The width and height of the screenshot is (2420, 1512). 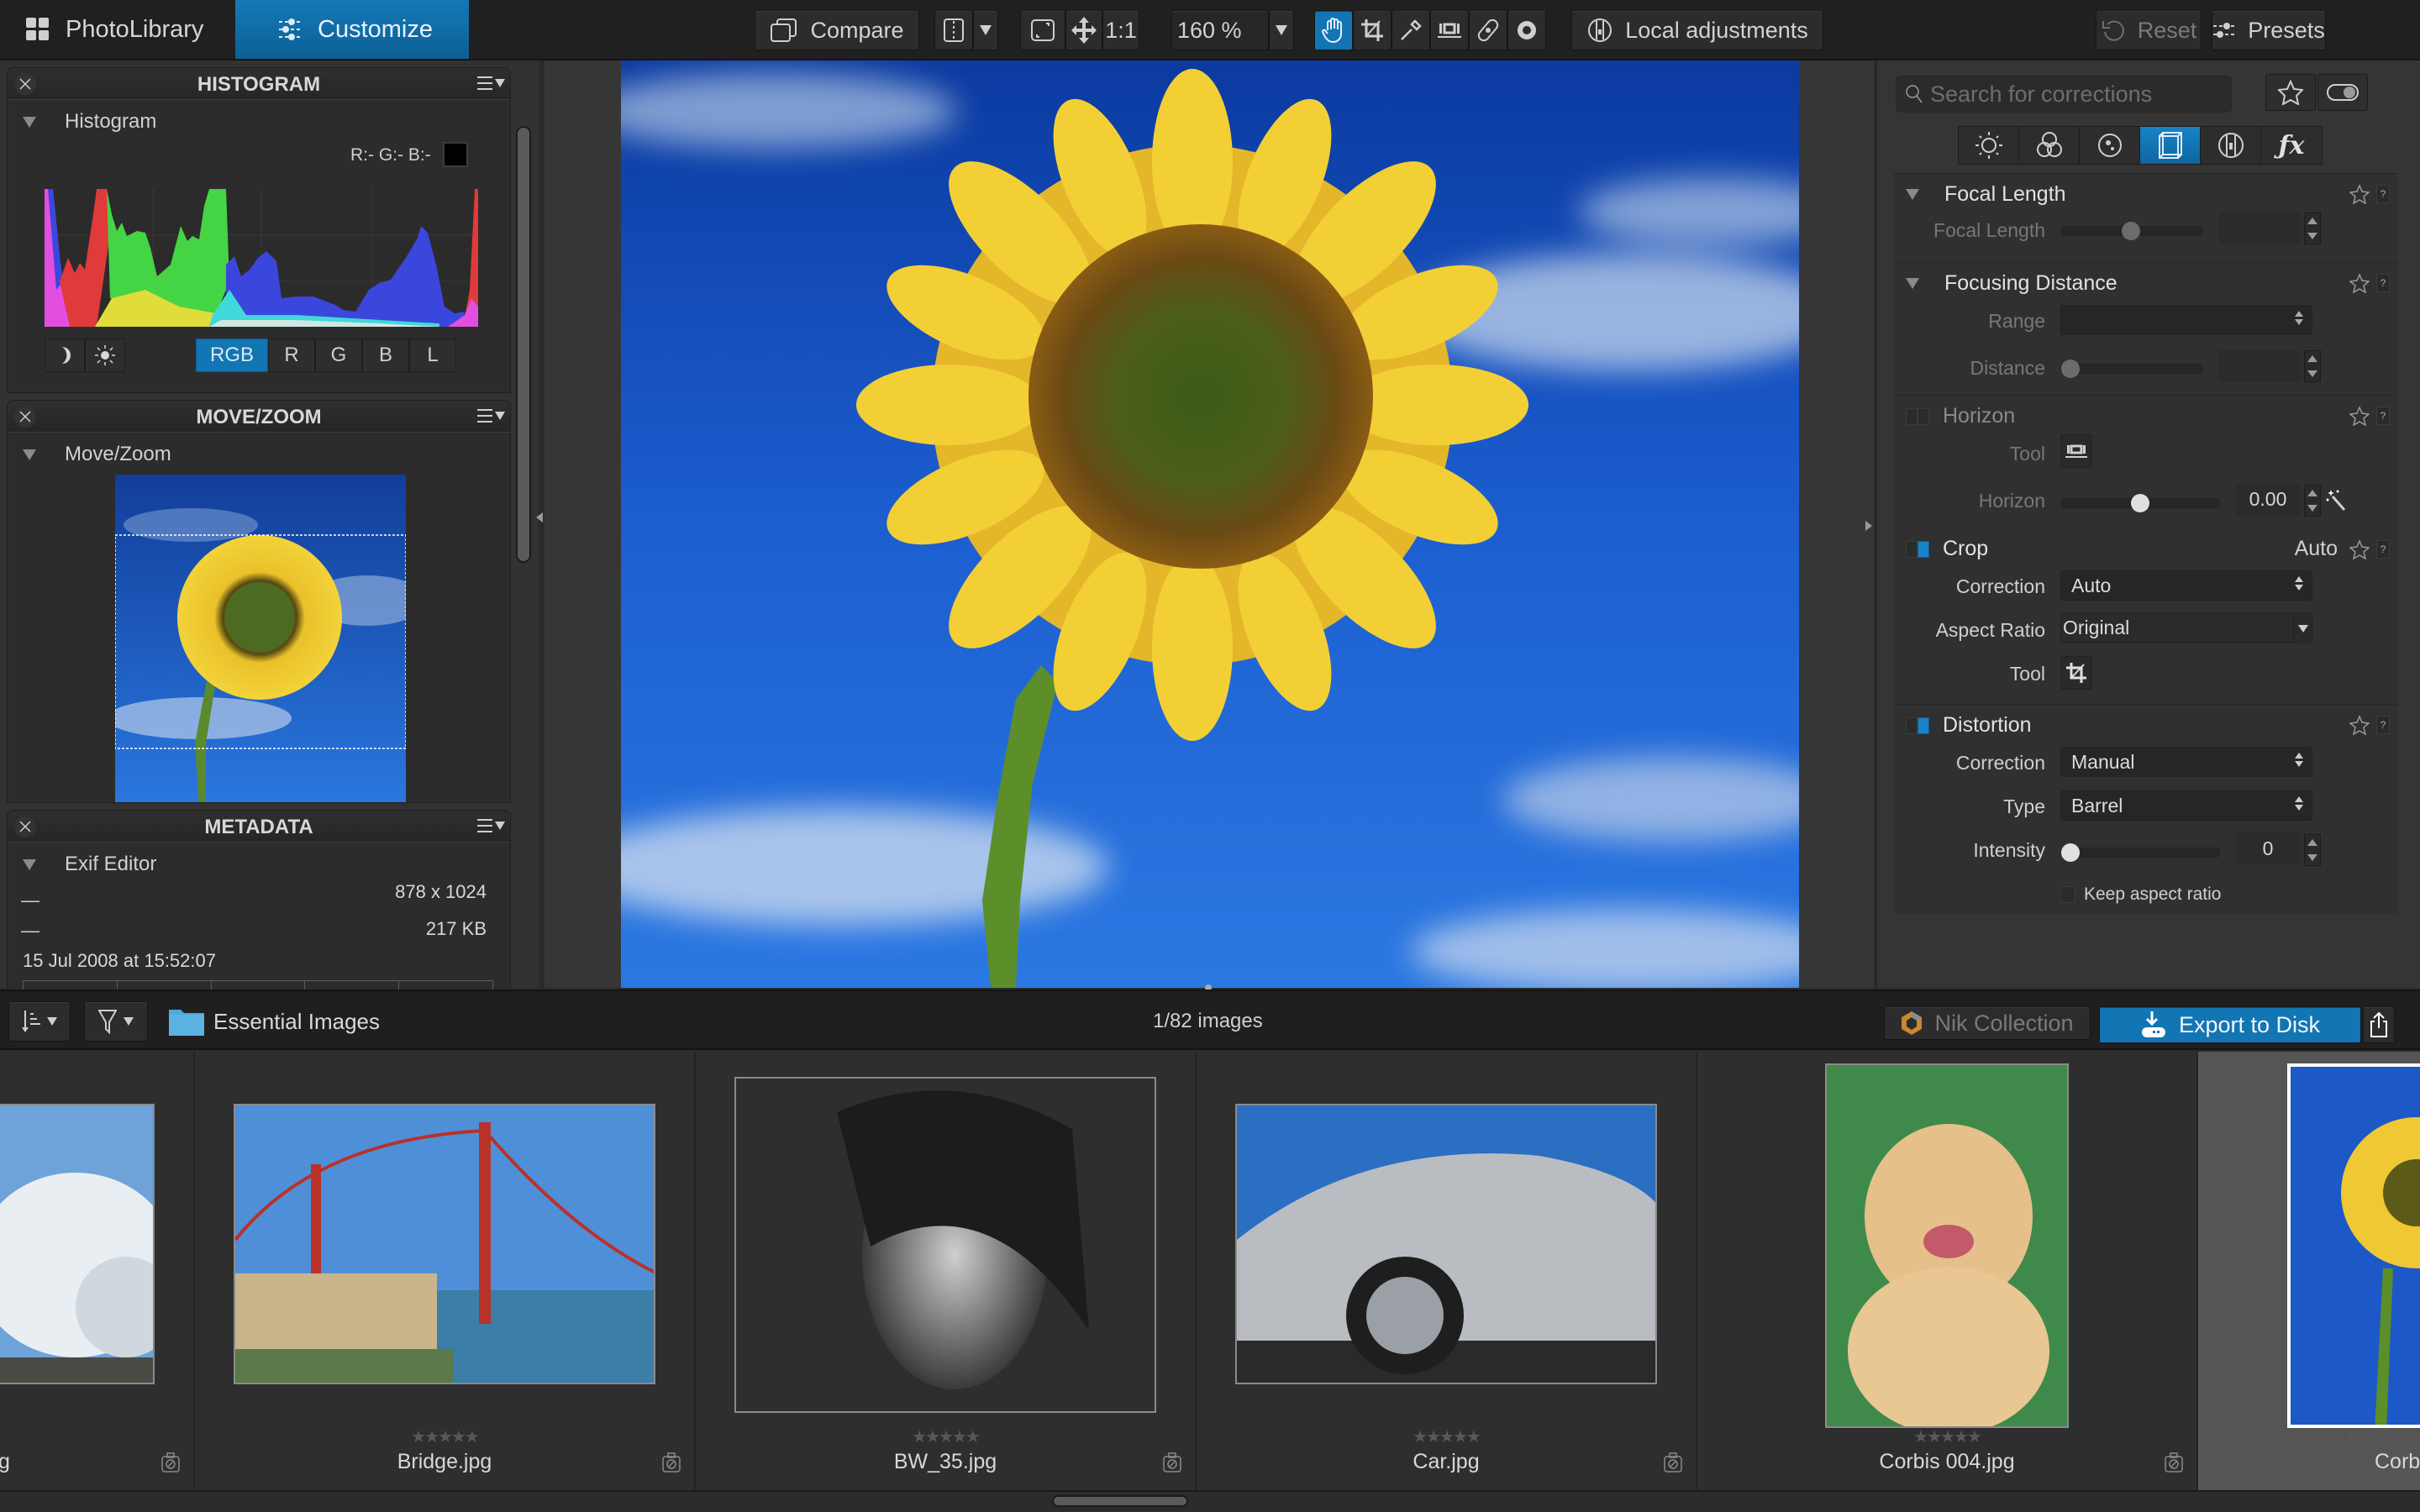 I want to click on navigator-thumbnail, so click(x=261, y=638).